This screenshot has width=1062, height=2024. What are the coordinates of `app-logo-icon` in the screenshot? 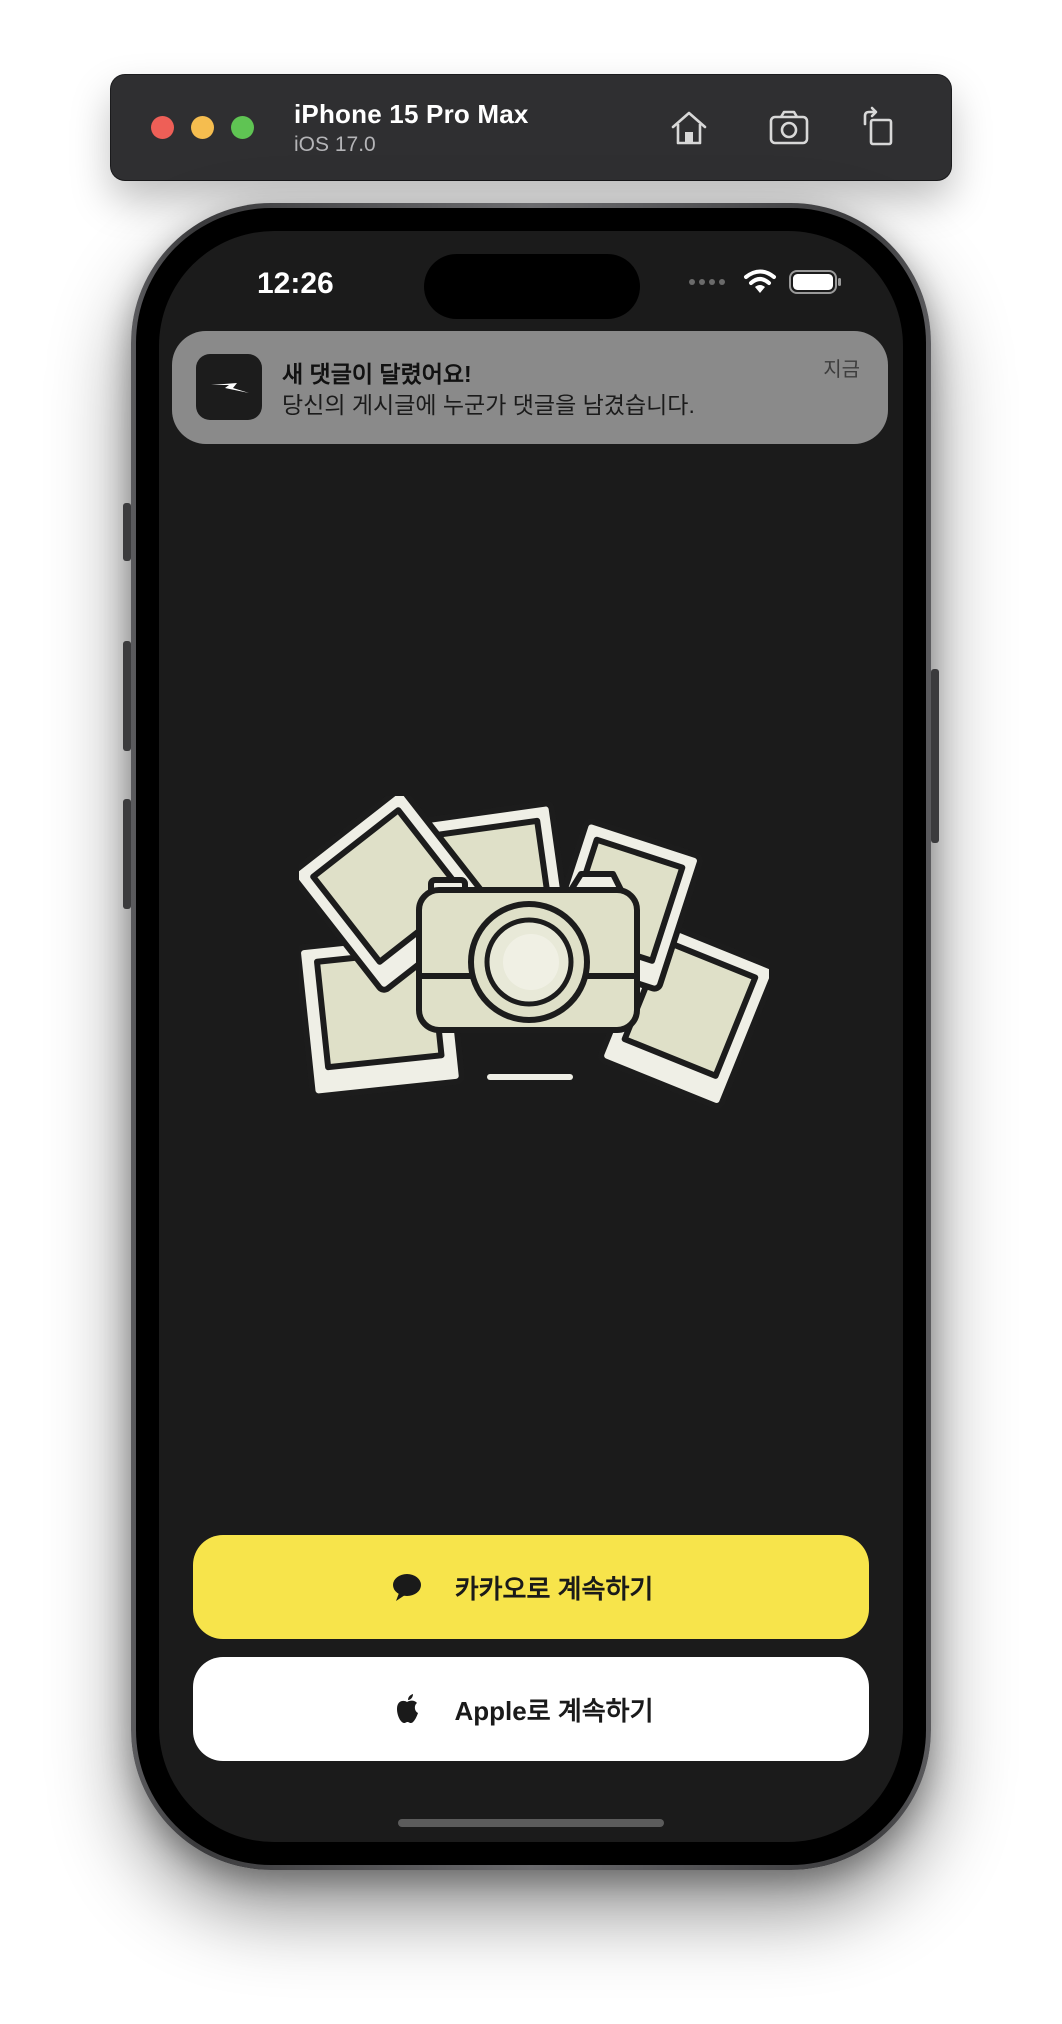 It's located at (230, 388).